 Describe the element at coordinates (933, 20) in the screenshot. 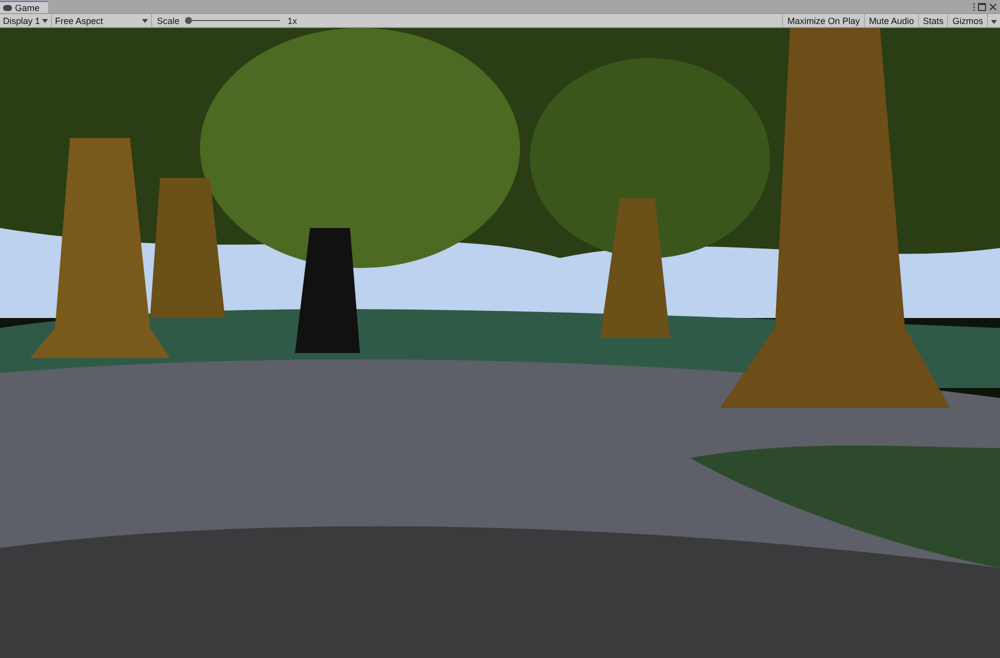

I see `toggle-button: Stats` at that location.